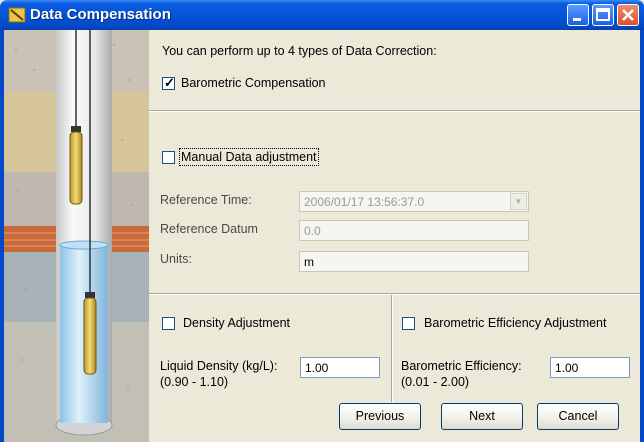  I want to click on maximize-button, so click(603, 15).